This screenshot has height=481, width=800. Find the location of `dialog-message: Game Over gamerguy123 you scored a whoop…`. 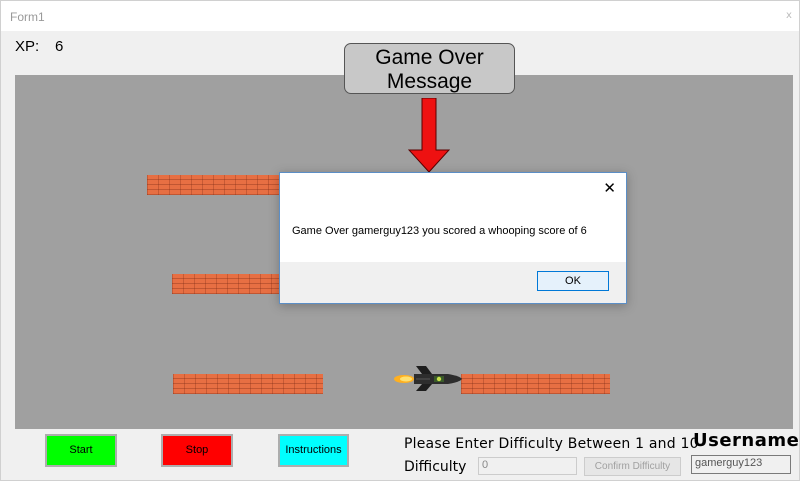

dialog-message: Game Over gamerguy123 you scored a whoop… is located at coordinates (439, 231).